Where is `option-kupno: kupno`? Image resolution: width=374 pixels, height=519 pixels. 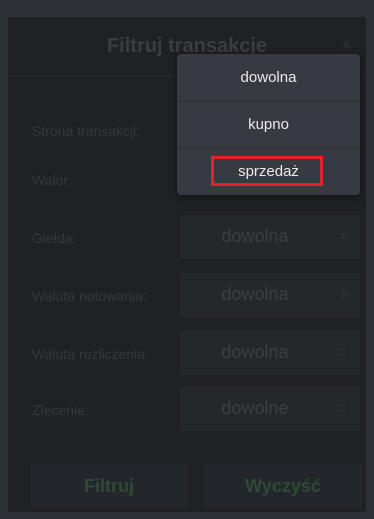
option-kupno: kupno is located at coordinates (268, 125).